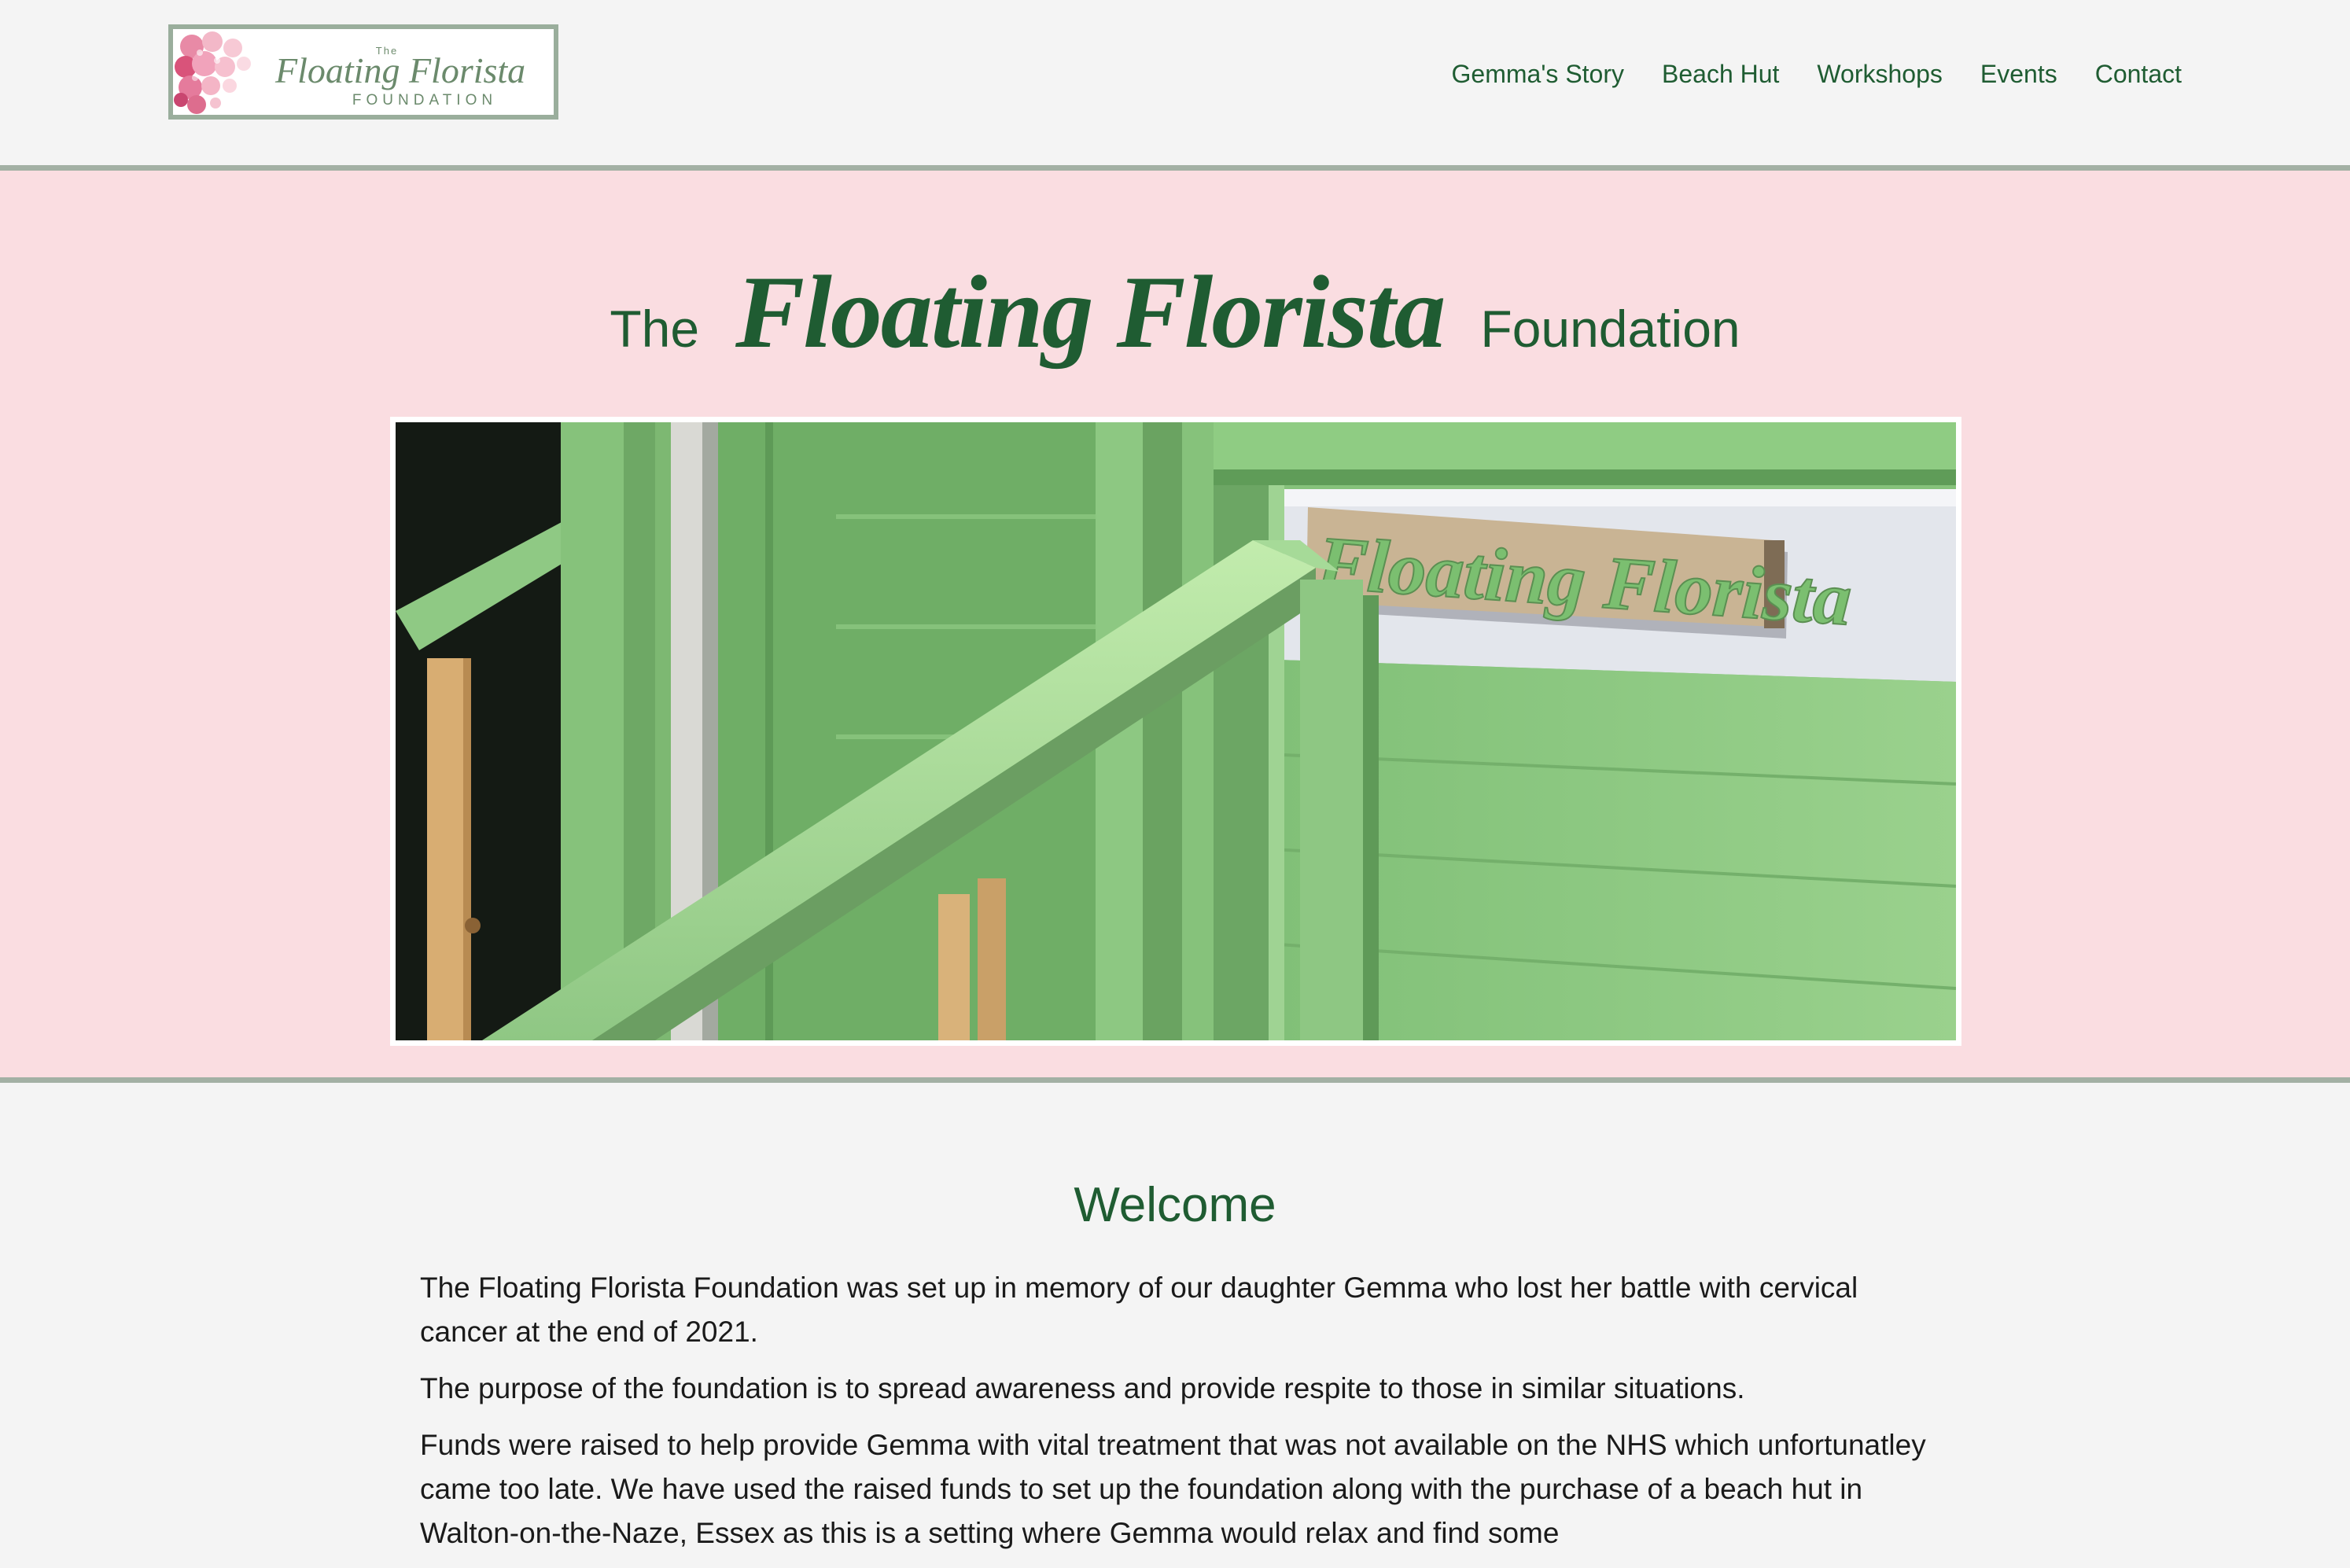  I want to click on nav-link-gemmas-story: Gemma's Story, so click(1538, 74).